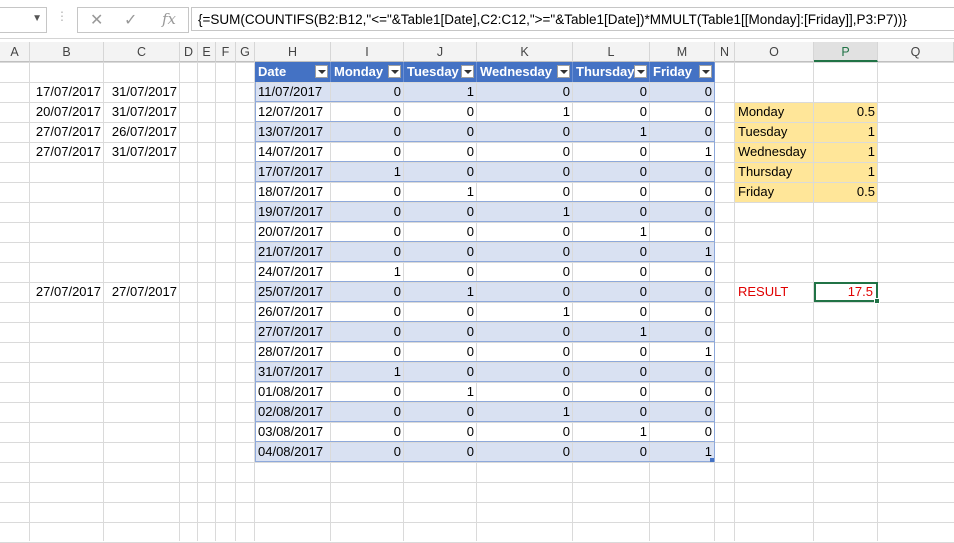 The height and width of the screenshot is (543, 954). I want to click on table-date-cell: 01/08/2017, so click(293, 392).